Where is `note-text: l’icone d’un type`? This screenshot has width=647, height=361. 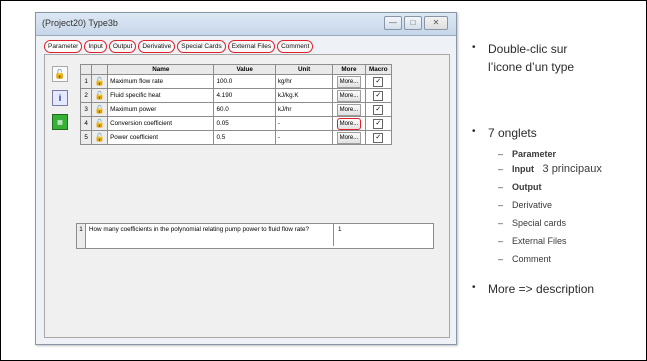 note-text: l’icone d’un type is located at coordinates (531, 67).